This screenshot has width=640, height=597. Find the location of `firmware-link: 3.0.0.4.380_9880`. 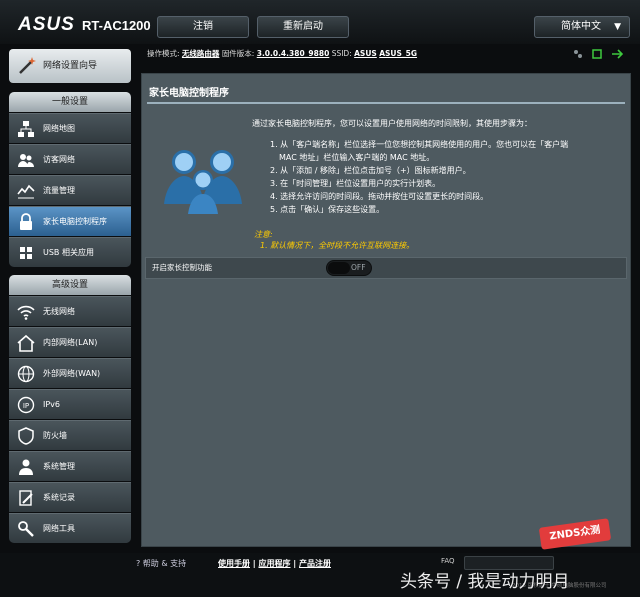

firmware-link: 3.0.0.4.380_9880 is located at coordinates (293, 53).